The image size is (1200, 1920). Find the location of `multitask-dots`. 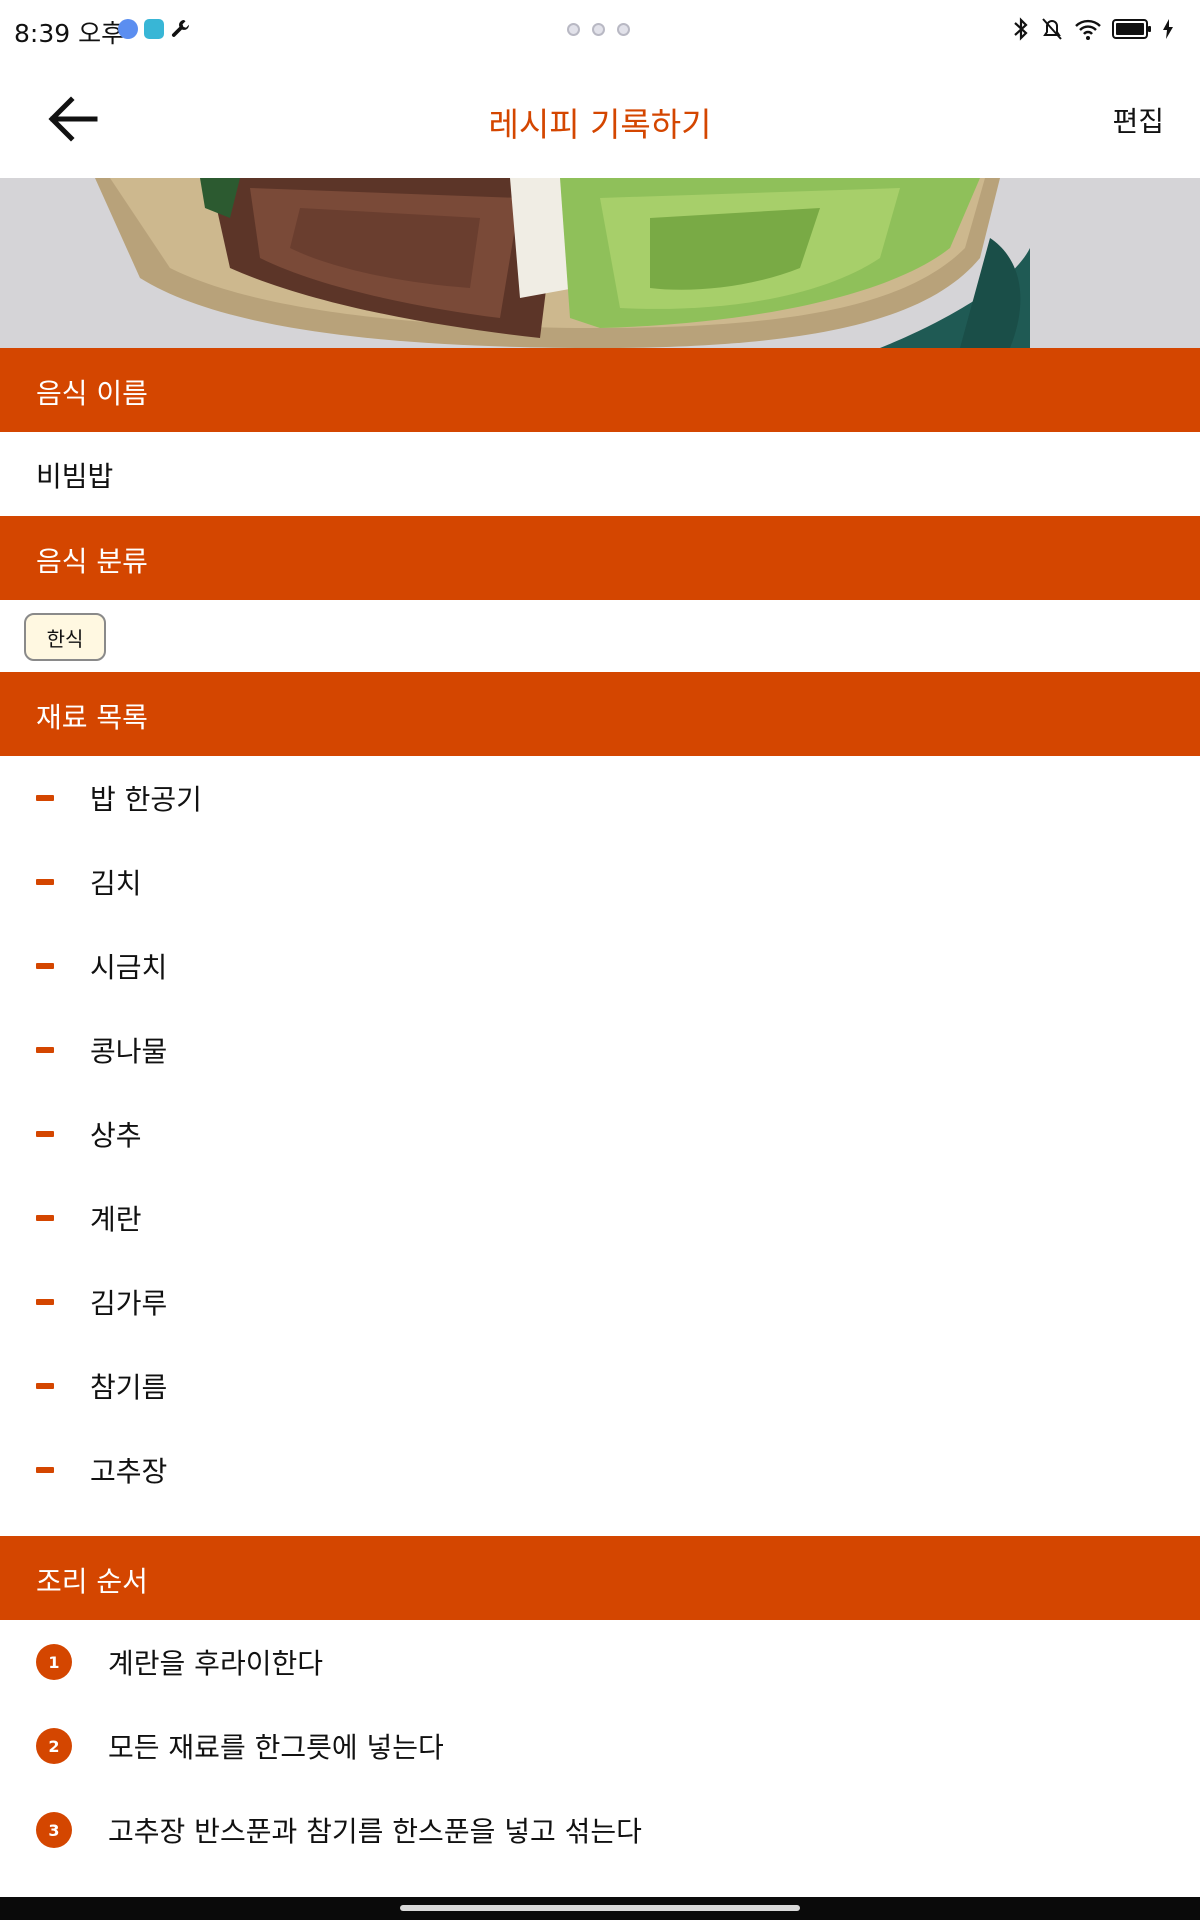

multitask-dots is located at coordinates (598, 29).